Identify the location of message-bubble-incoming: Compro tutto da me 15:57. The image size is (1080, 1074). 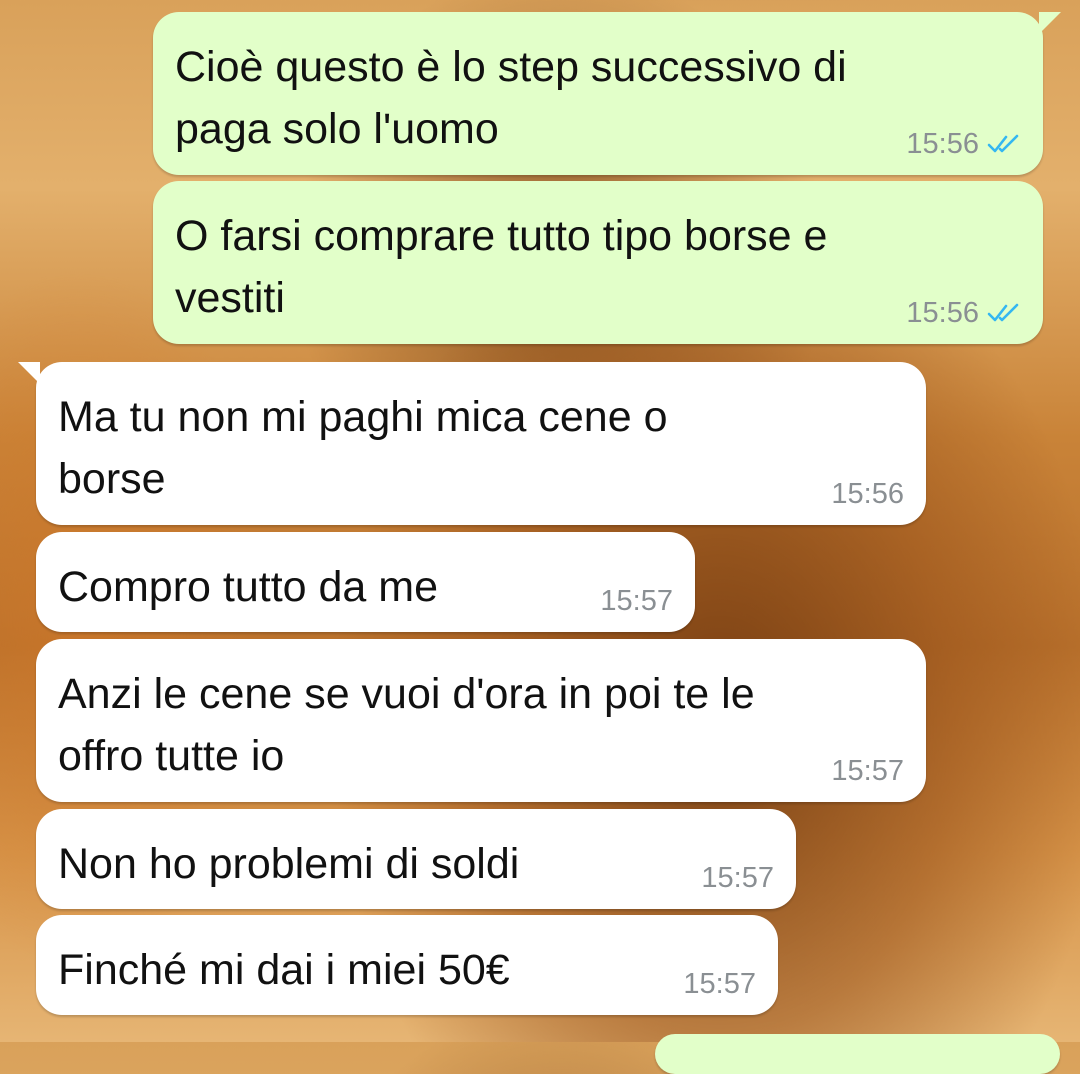
(365, 582).